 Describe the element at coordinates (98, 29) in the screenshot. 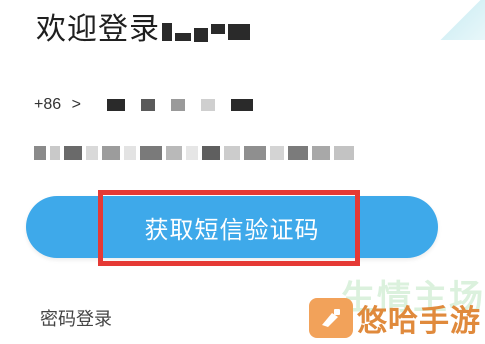

I see `page-title: 欢迎登录` at that location.